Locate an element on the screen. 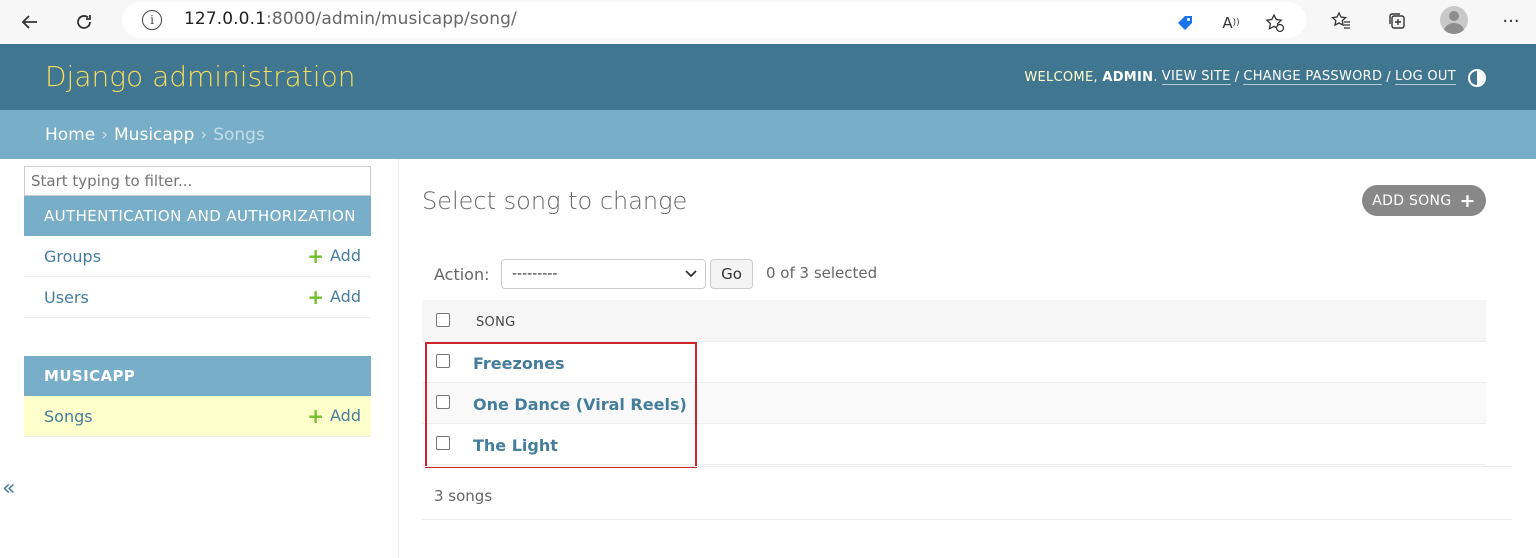 Image resolution: width=1536 pixels, height=558 pixels. paginator: 3 songs is located at coordinates (967, 493).